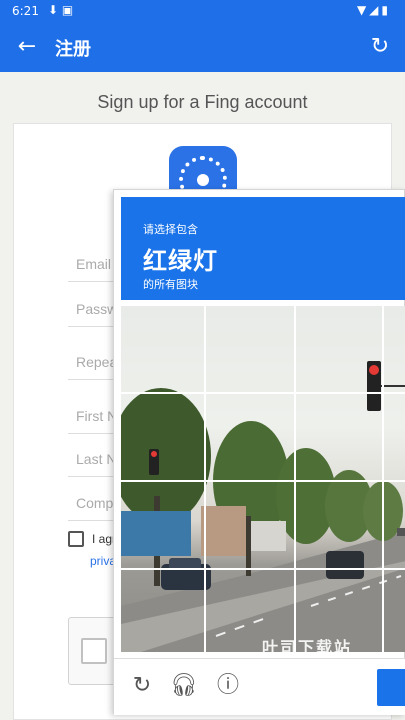 The height and width of the screenshot is (720, 405). What do you see at coordinates (27, 47) in the screenshot?
I see `back-arrow-icon: ←` at bounding box center [27, 47].